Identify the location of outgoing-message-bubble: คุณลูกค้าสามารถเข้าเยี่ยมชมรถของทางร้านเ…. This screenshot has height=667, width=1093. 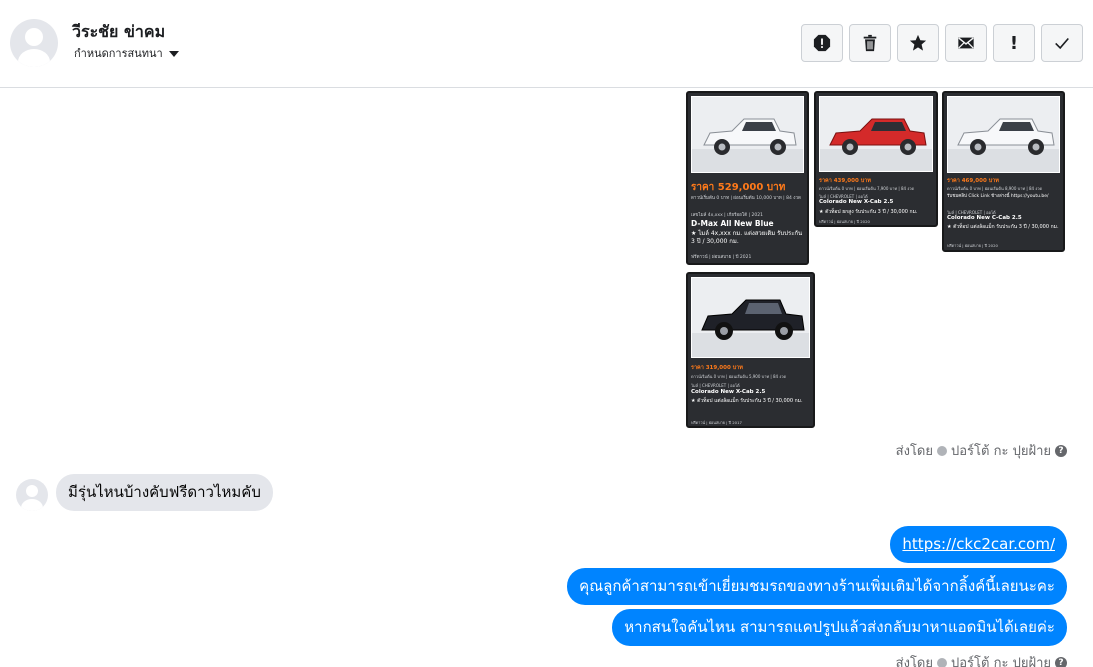
(817, 586).